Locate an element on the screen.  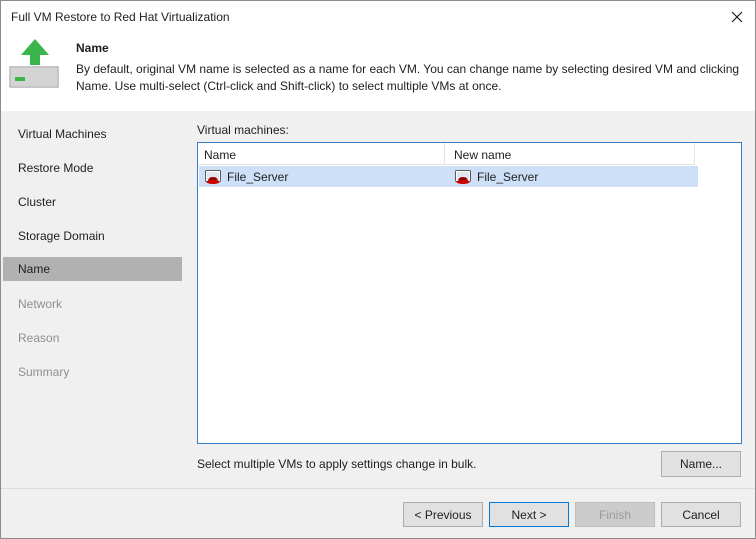
step-network: Network is located at coordinates (40, 304).